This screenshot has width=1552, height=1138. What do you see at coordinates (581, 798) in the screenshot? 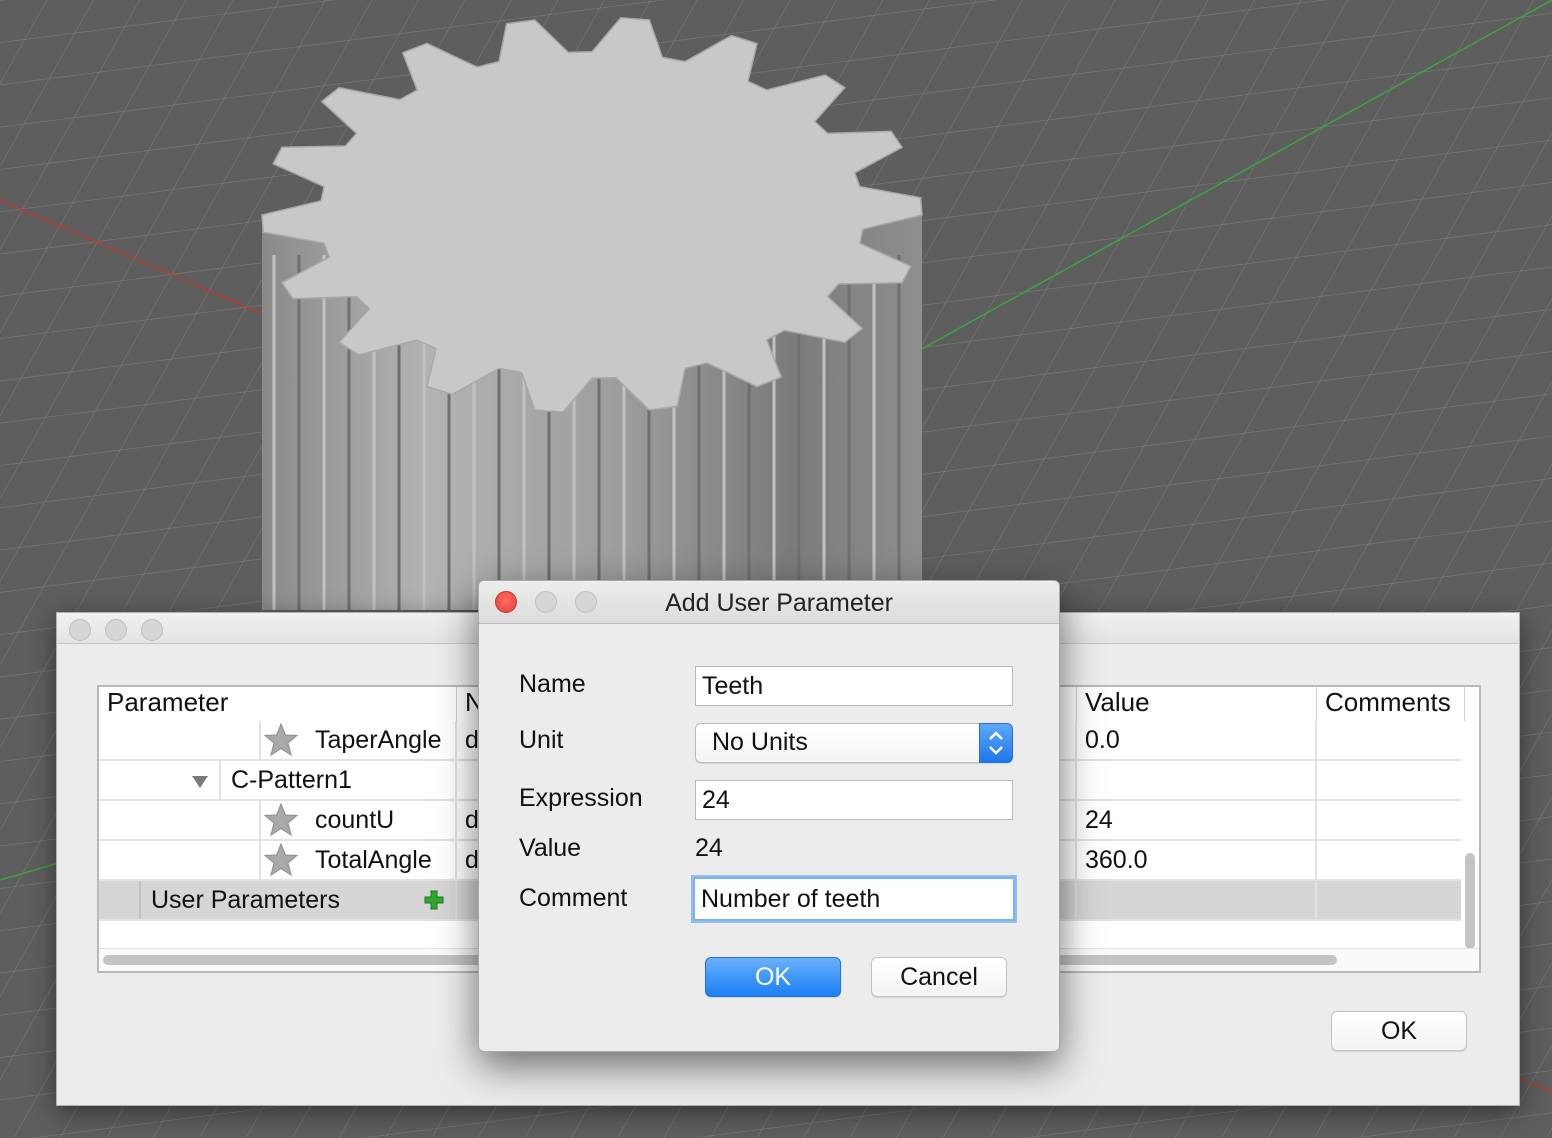
I see `expression-label: Expression` at bounding box center [581, 798].